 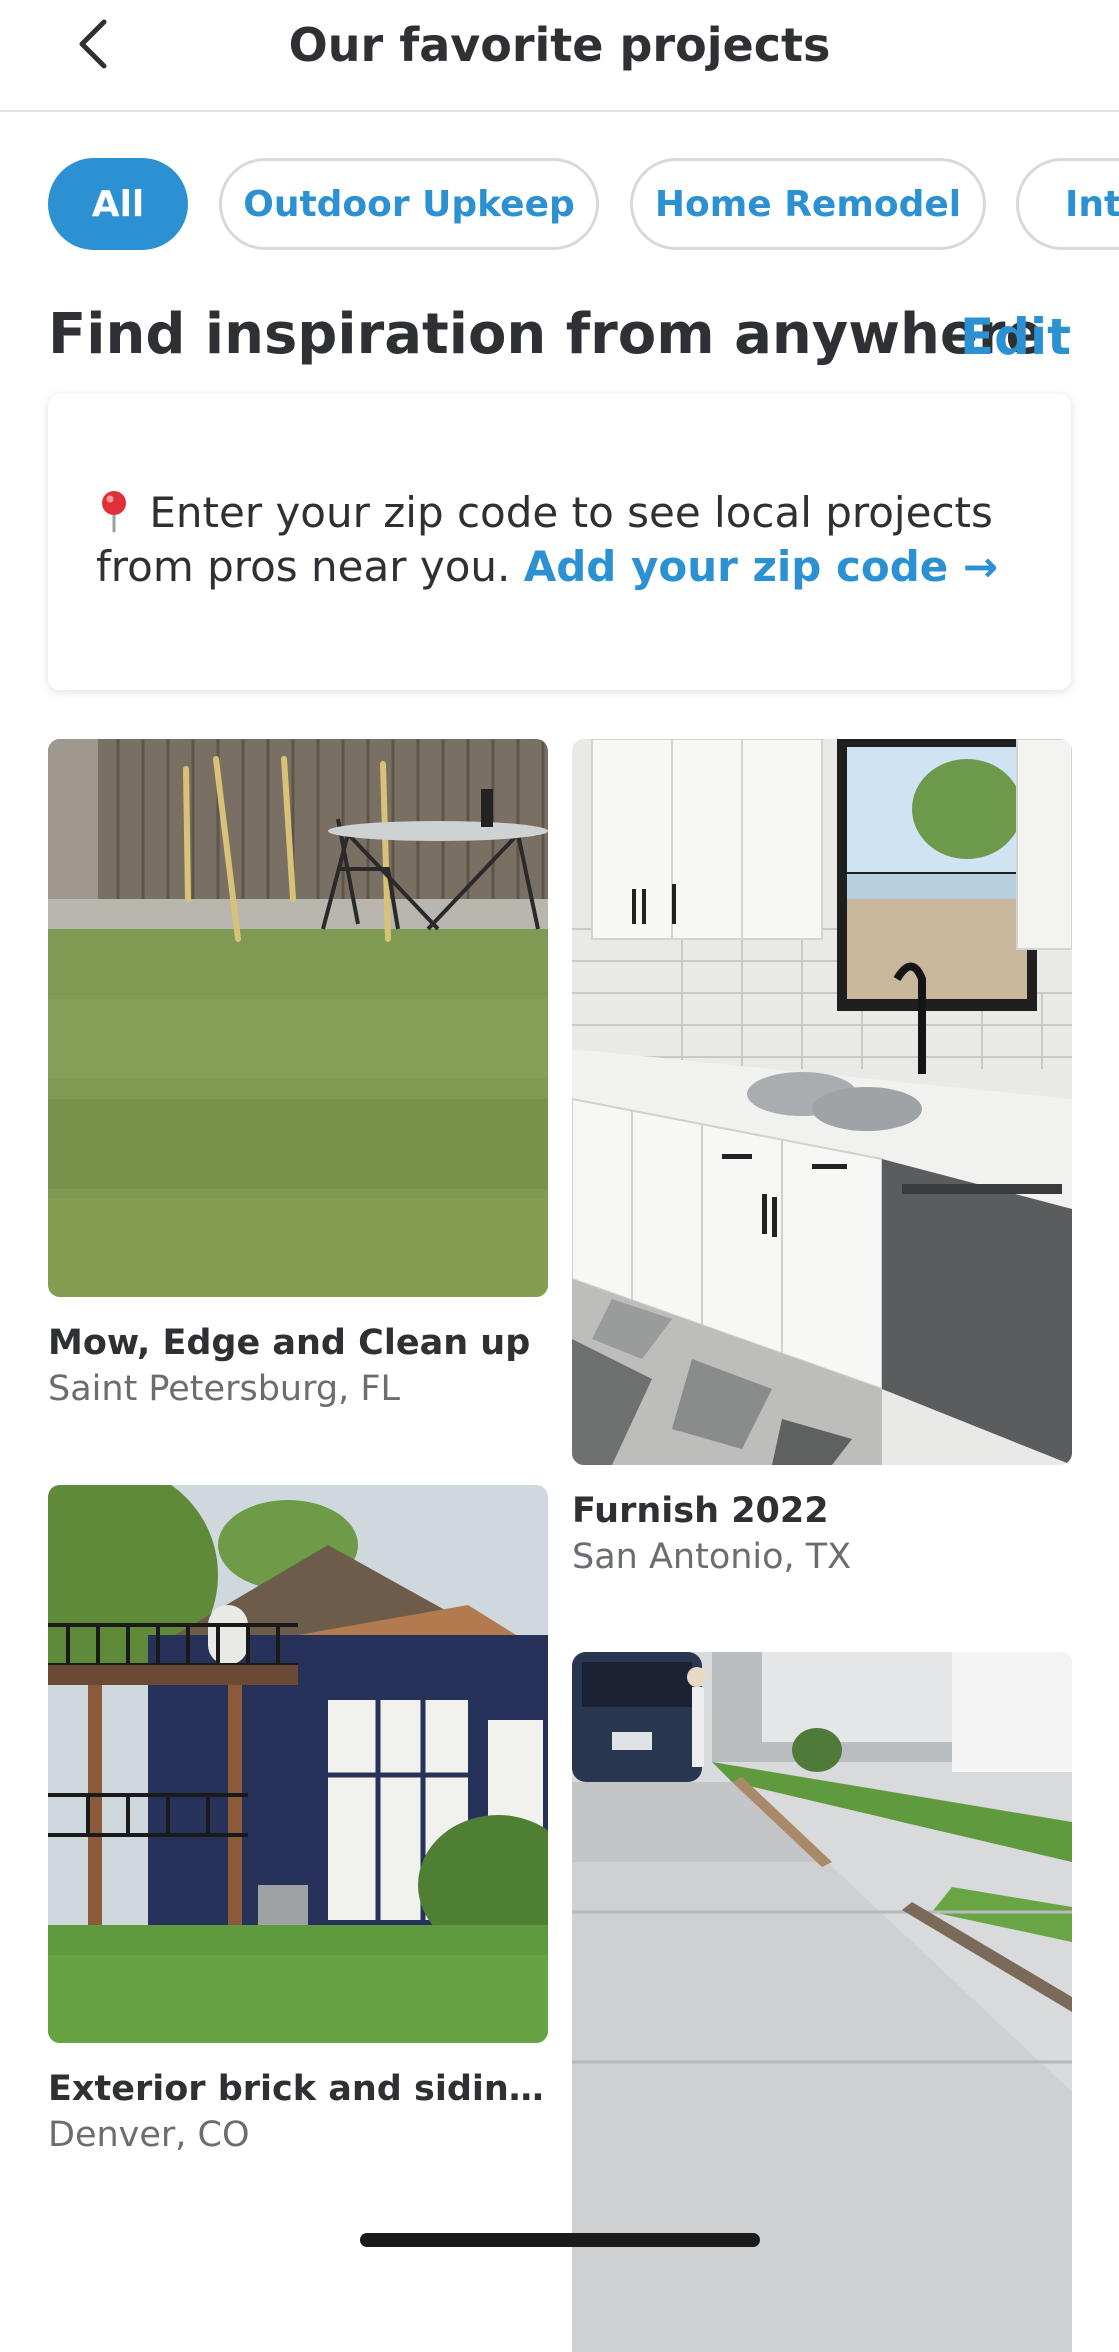 I want to click on edit-link: Edit, so click(x=1015, y=337).